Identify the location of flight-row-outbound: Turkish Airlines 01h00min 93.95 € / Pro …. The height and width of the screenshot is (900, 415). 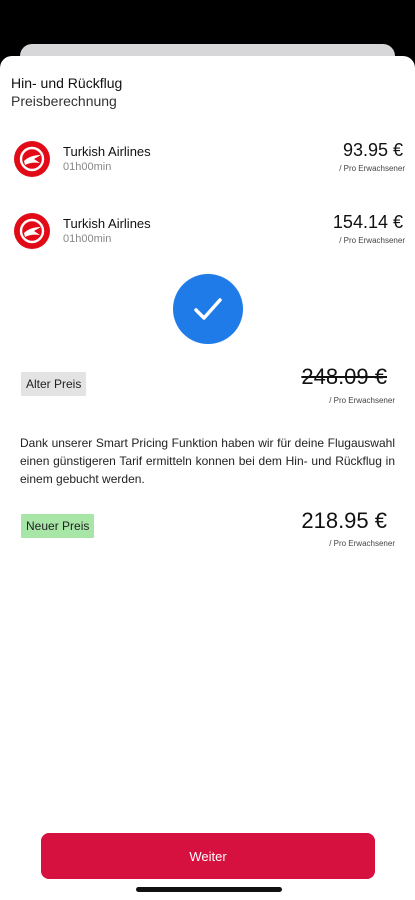
(207, 160).